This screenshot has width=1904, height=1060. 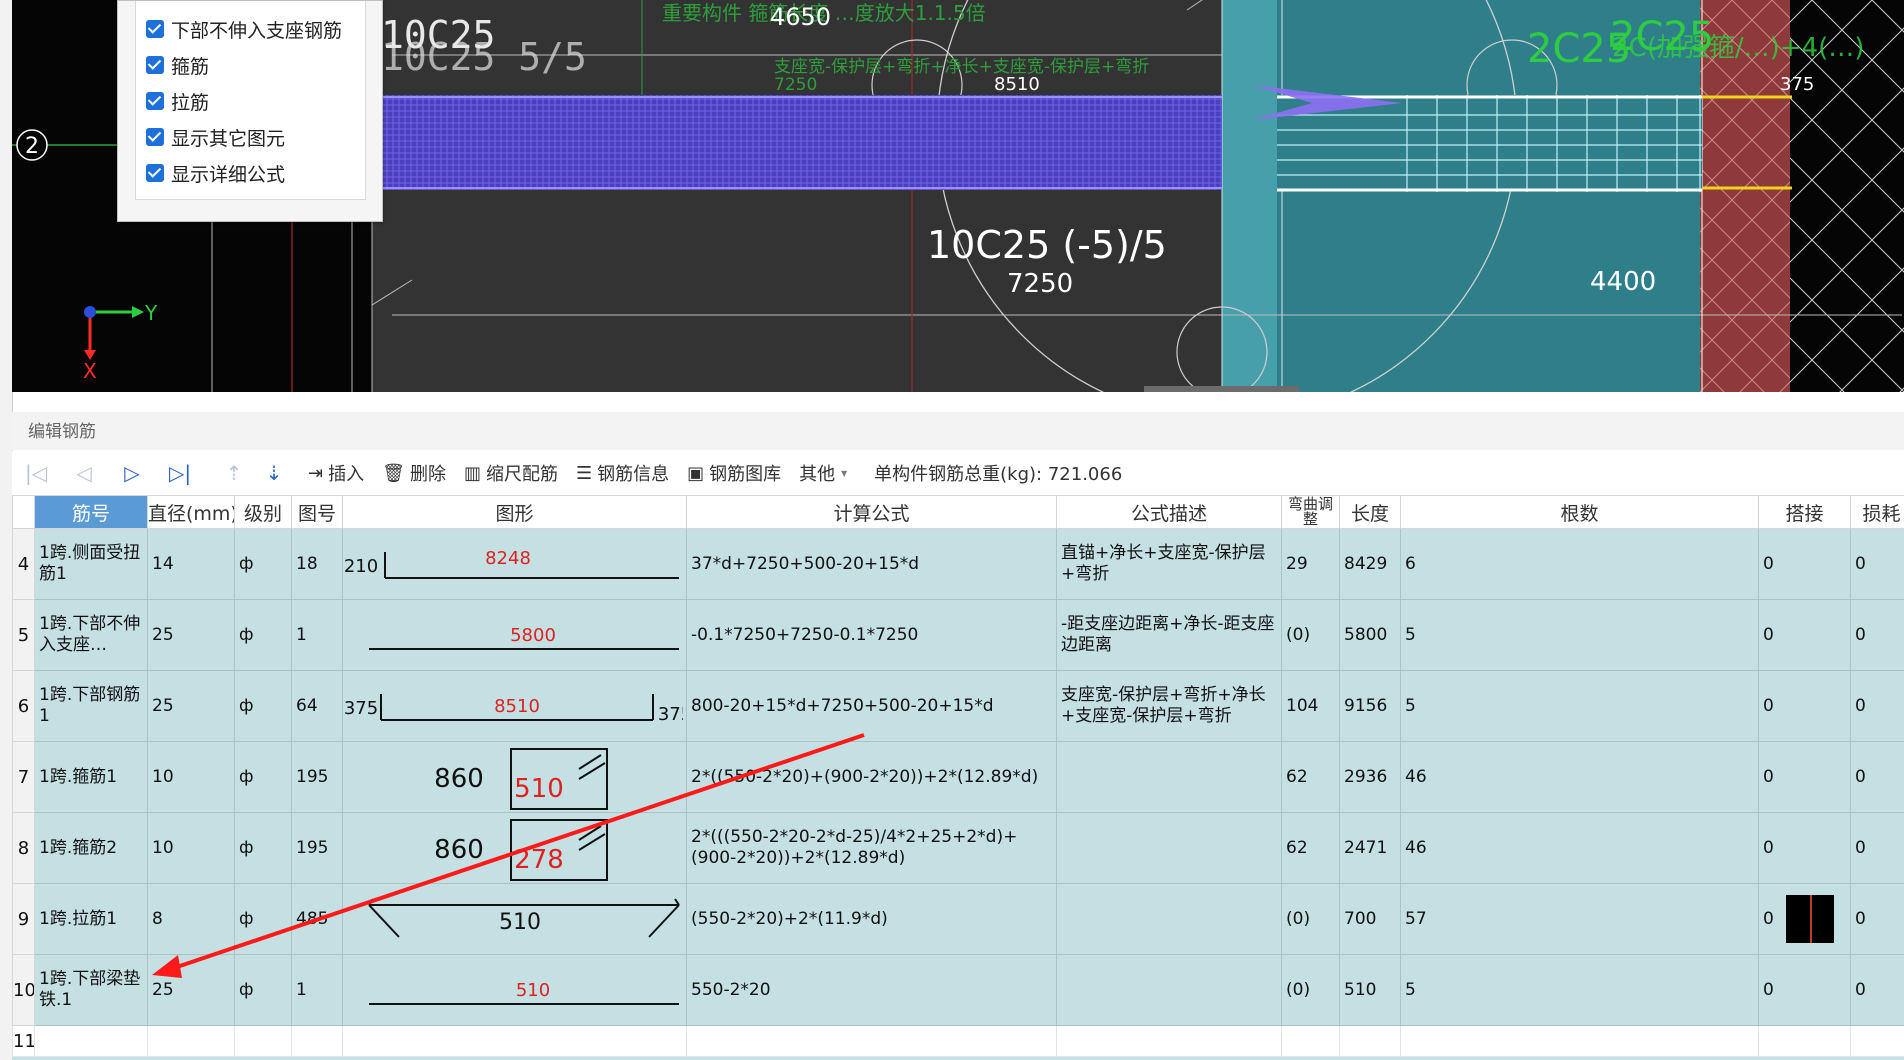 What do you see at coordinates (1169, 512) in the screenshot?
I see `header-formula-desc: 公式描述` at bounding box center [1169, 512].